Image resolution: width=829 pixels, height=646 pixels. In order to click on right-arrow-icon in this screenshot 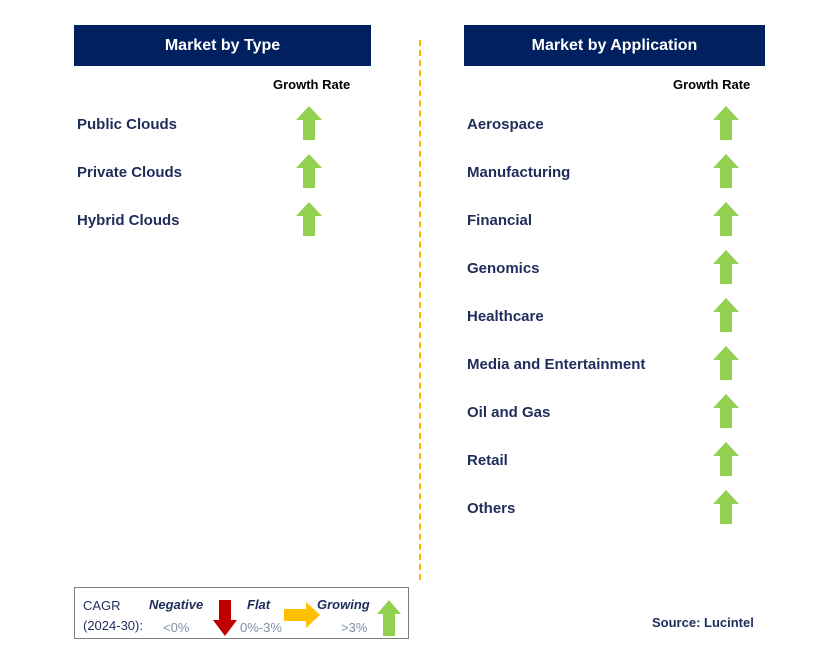, I will do `click(302, 615)`.